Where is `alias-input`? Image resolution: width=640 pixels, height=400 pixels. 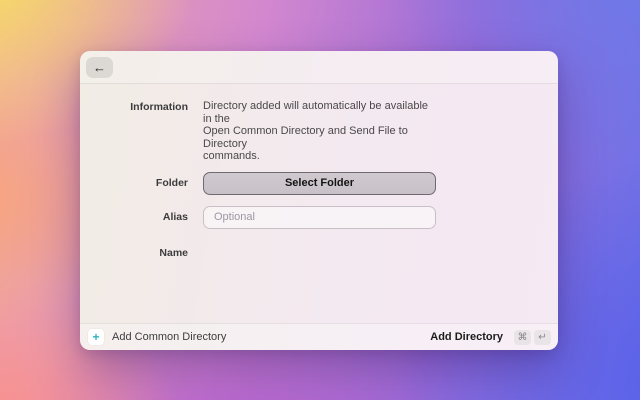 alias-input is located at coordinates (319, 217).